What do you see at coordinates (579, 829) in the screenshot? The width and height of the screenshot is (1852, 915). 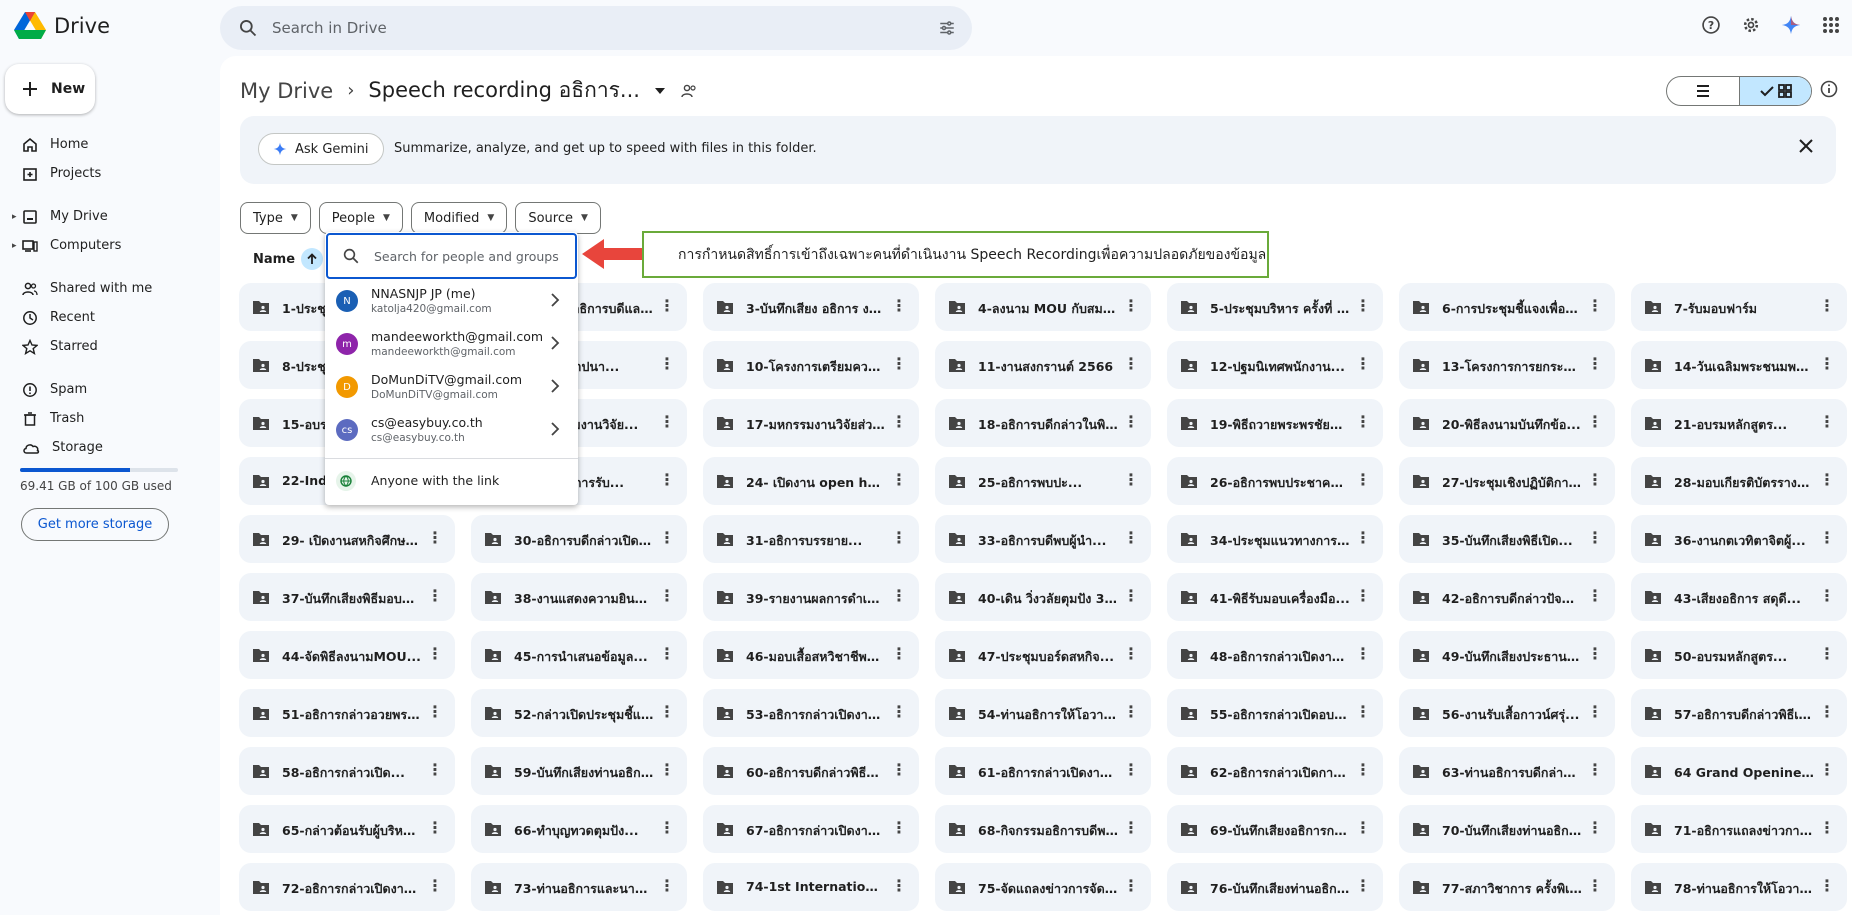 I see `folder-card: 66-ทำบุญทวดตุมปัง... ⋮` at bounding box center [579, 829].